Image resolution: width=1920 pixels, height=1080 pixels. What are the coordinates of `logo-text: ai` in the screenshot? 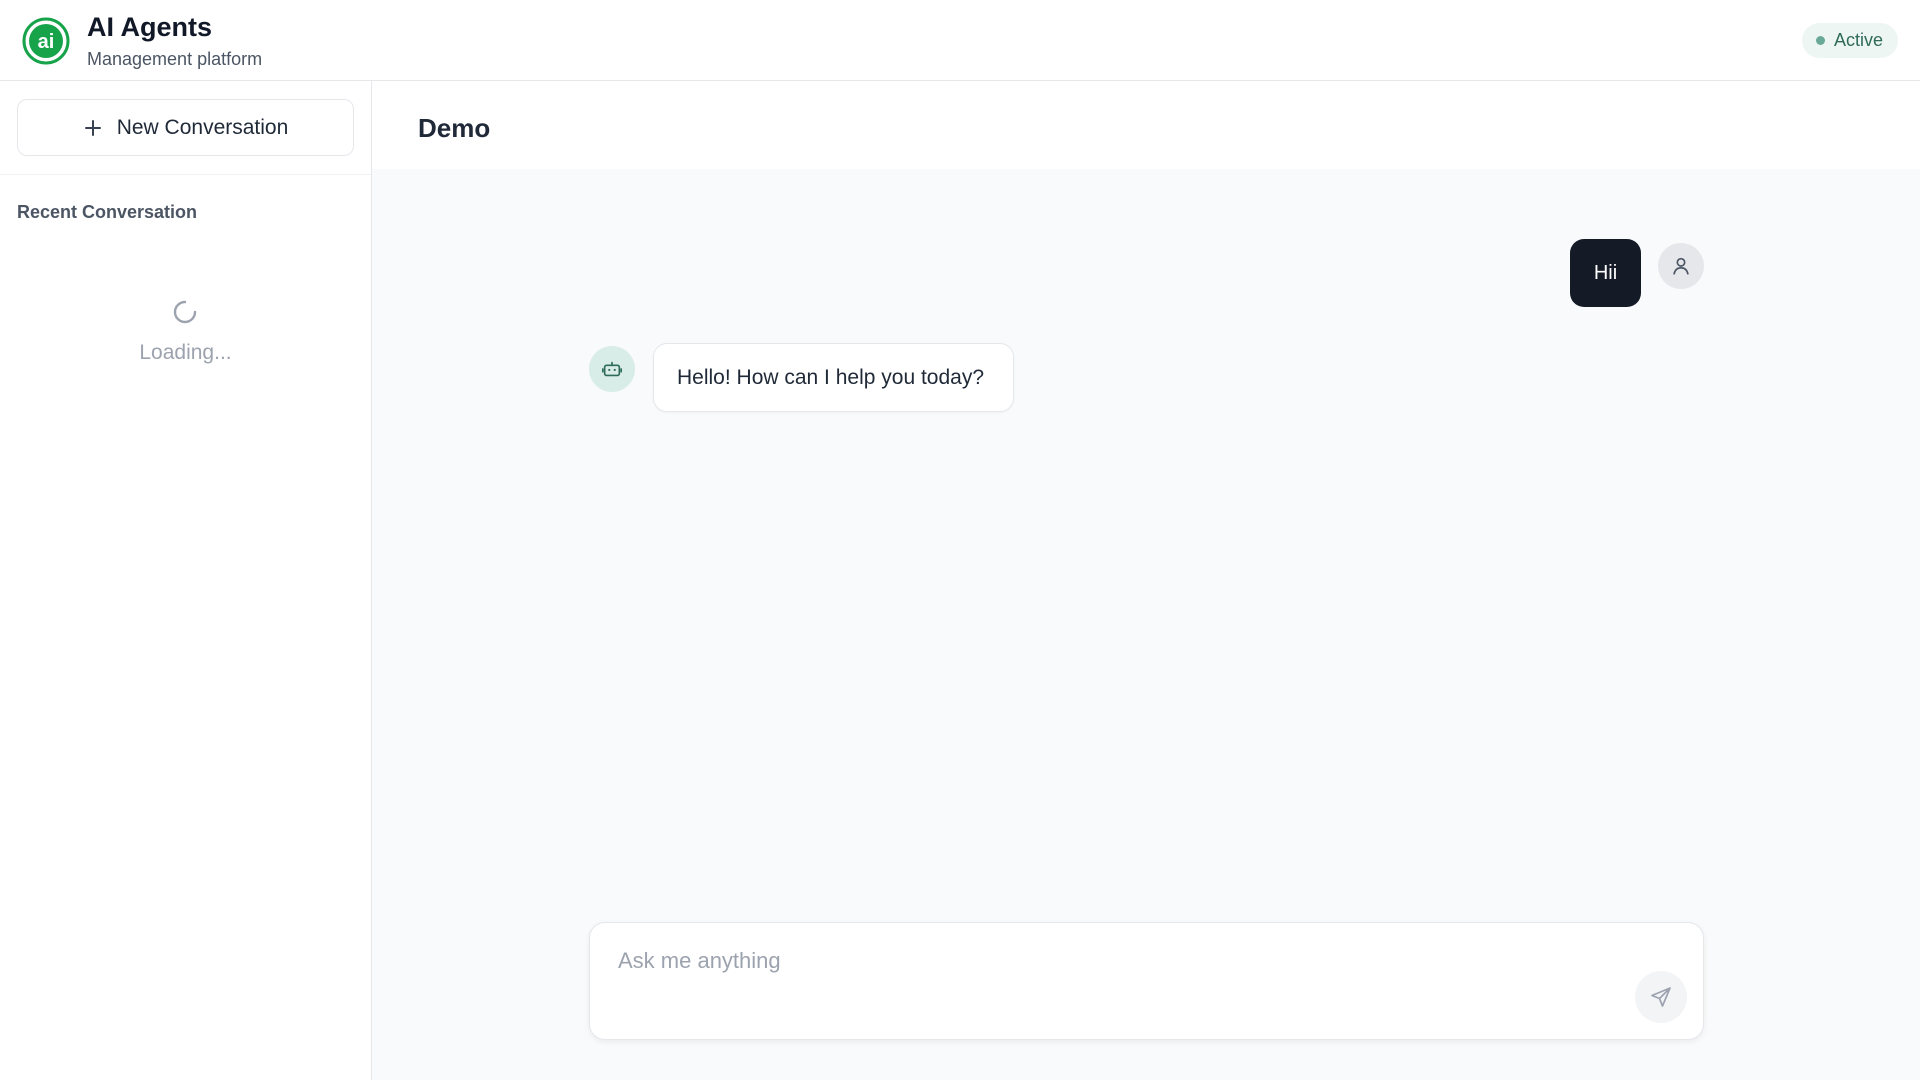 It's located at (46, 42).